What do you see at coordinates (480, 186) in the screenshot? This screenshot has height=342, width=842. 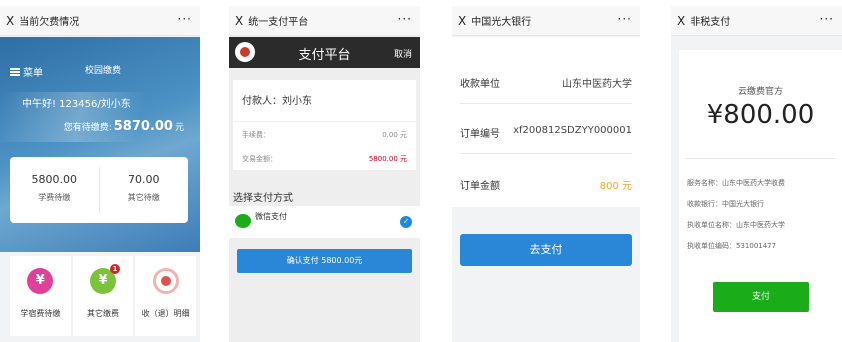 I see `order-amount-label: 订单金额` at bounding box center [480, 186].